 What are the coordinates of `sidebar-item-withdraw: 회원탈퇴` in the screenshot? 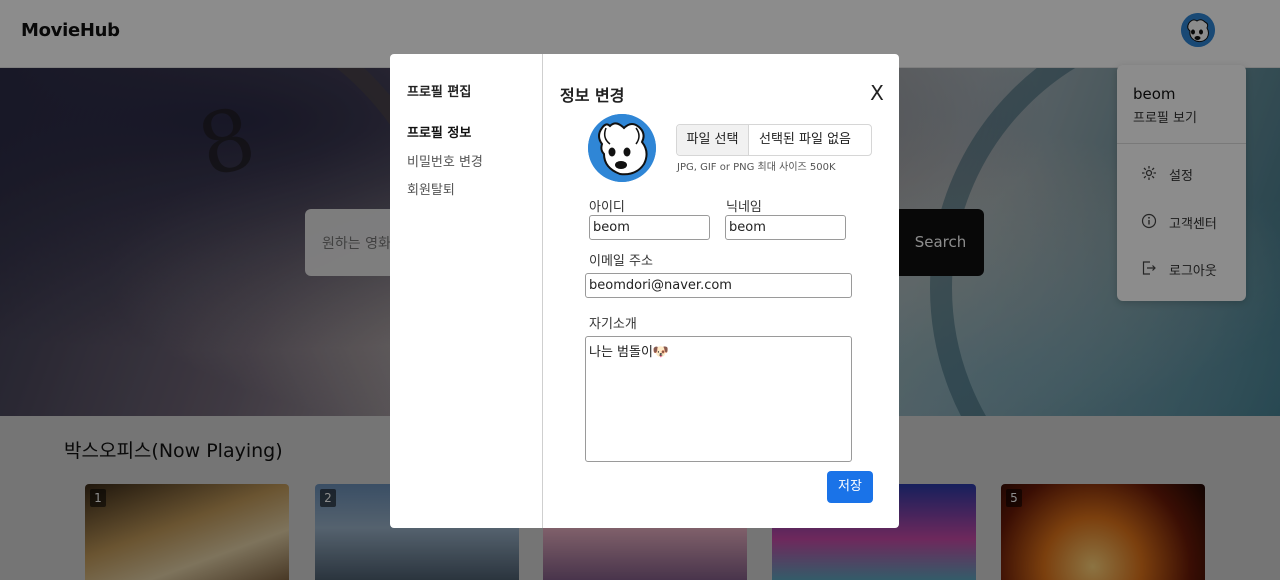 It's located at (431, 188).